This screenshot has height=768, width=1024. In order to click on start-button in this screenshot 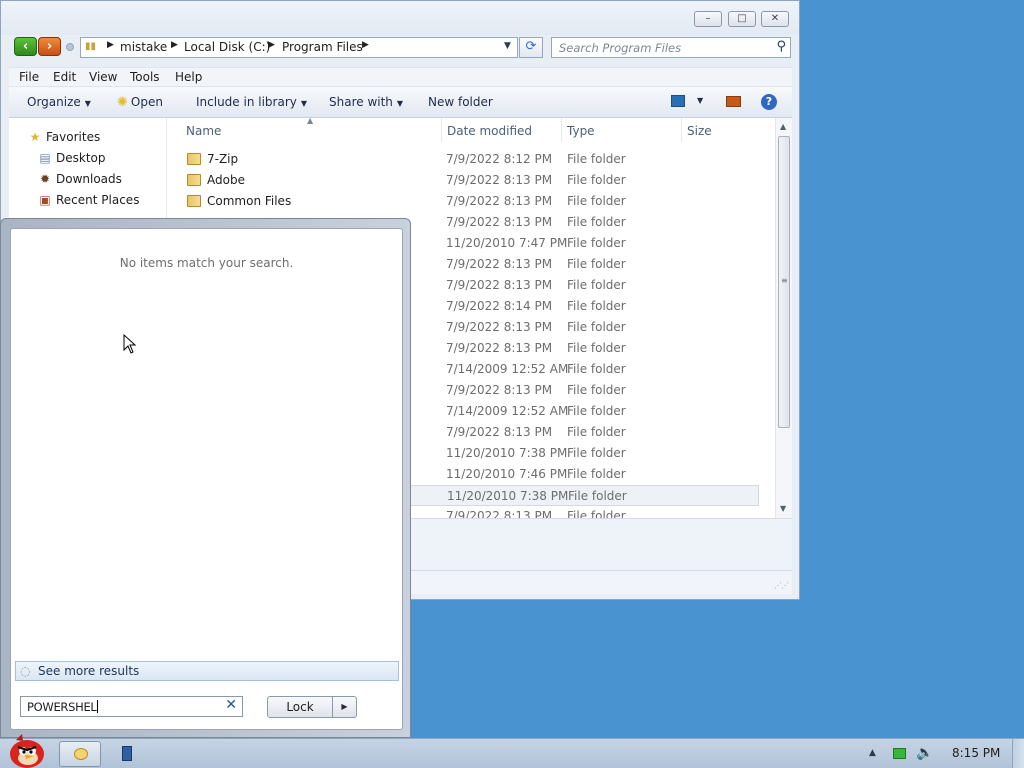, I will do `click(25, 750)`.